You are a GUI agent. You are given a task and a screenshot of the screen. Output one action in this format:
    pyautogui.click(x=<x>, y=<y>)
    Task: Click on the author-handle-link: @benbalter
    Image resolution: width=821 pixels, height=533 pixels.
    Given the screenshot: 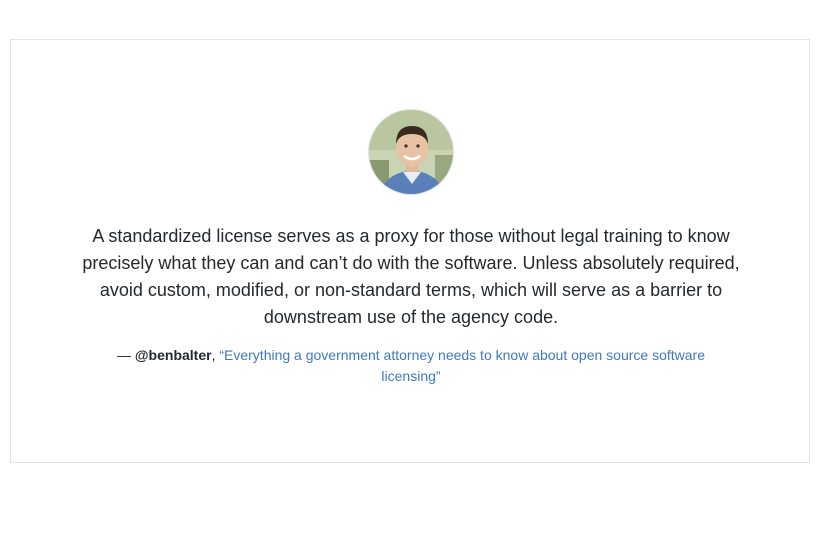 What is the action you would take?
    pyautogui.click(x=173, y=355)
    